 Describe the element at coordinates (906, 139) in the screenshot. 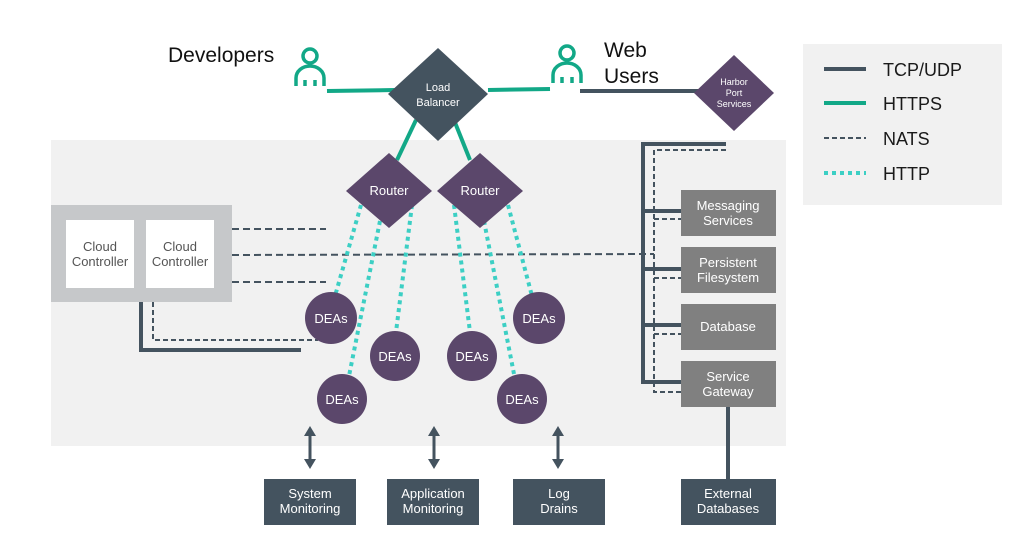

I see `legend-label-nats: NATS` at that location.